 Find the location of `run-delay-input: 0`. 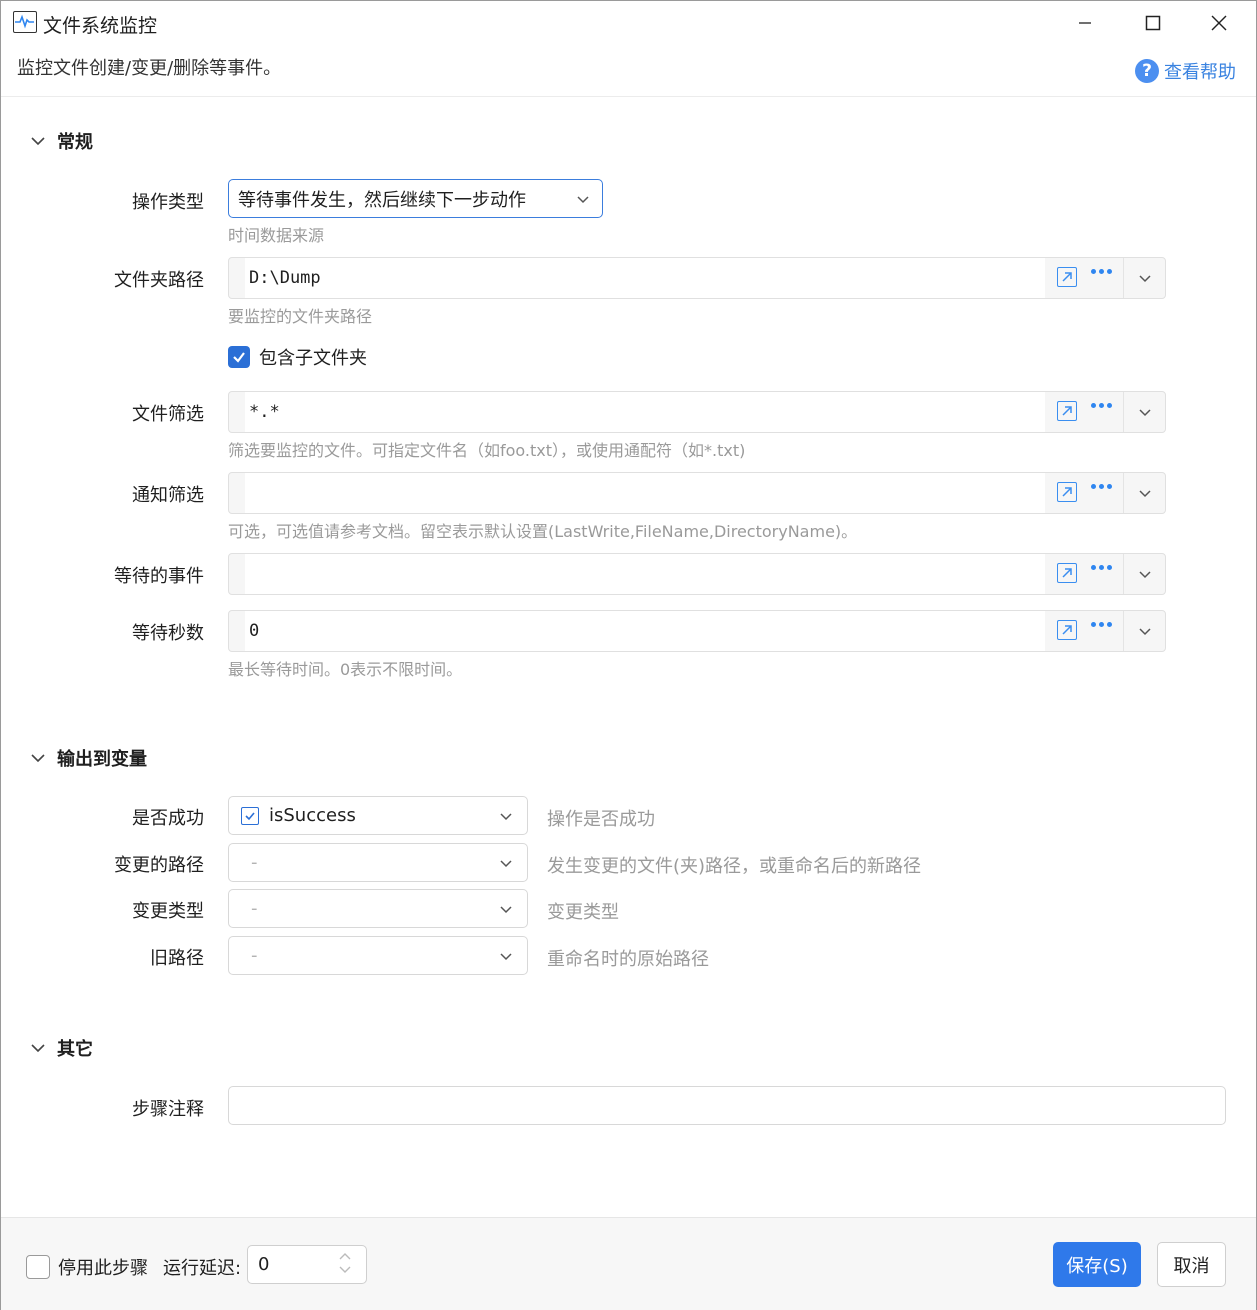

run-delay-input: 0 is located at coordinates (307, 1264).